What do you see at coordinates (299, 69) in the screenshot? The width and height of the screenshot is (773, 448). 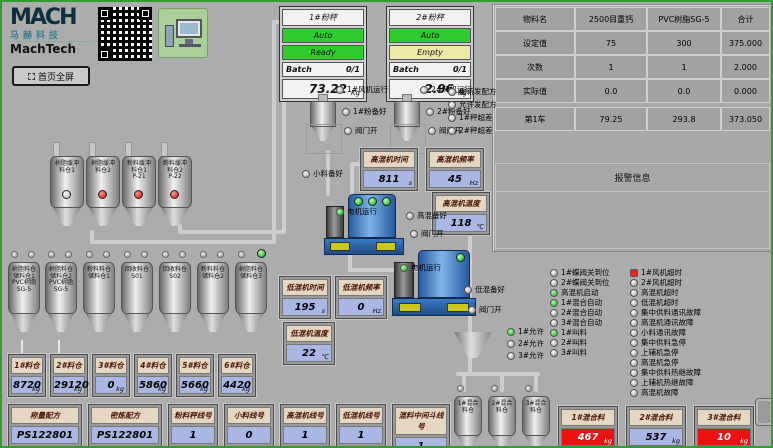 I see `batch-label: Batch` at bounding box center [299, 69].